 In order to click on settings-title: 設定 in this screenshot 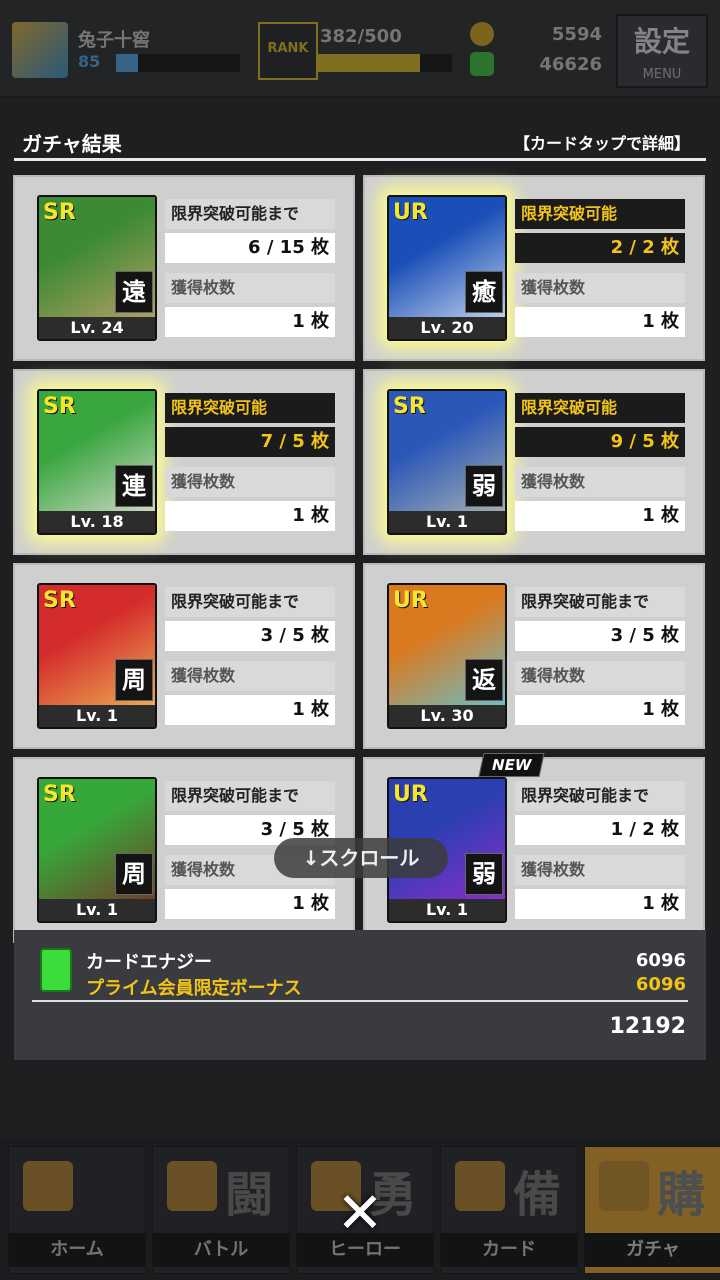, I will do `click(661, 41)`.